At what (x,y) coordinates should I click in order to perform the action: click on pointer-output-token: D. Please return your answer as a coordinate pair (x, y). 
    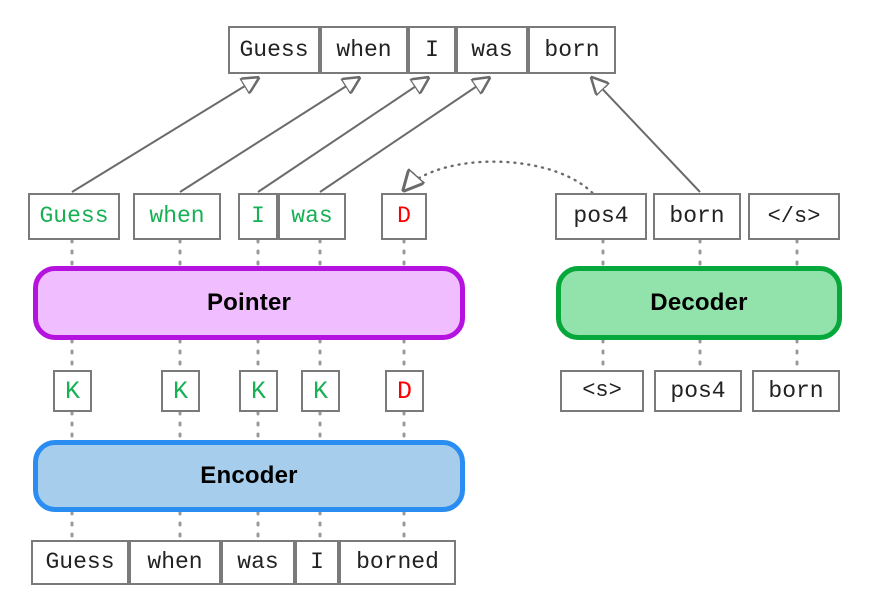
    Looking at the image, I should click on (404, 216).